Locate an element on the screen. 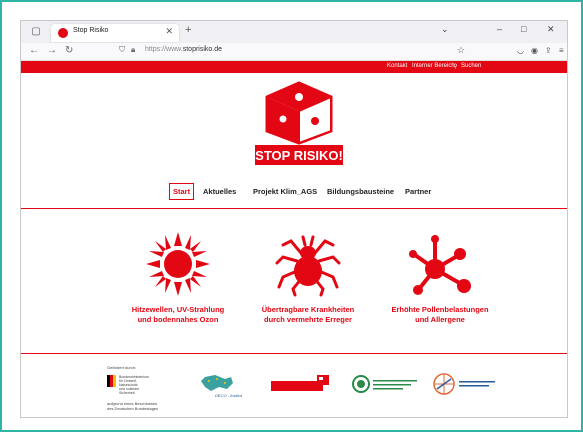 The width and height of the screenshot is (583, 432). footer-divider is located at coordinates (294, 353).